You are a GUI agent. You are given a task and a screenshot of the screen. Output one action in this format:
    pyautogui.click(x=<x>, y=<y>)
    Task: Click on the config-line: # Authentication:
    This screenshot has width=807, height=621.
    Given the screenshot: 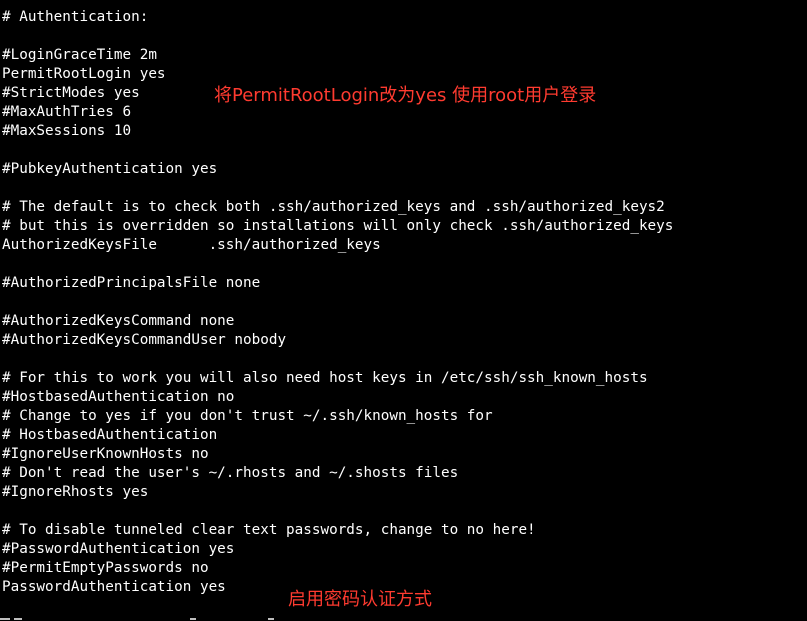 What is the action you would take?
    pyautogui.click(x=75, y=17)
    